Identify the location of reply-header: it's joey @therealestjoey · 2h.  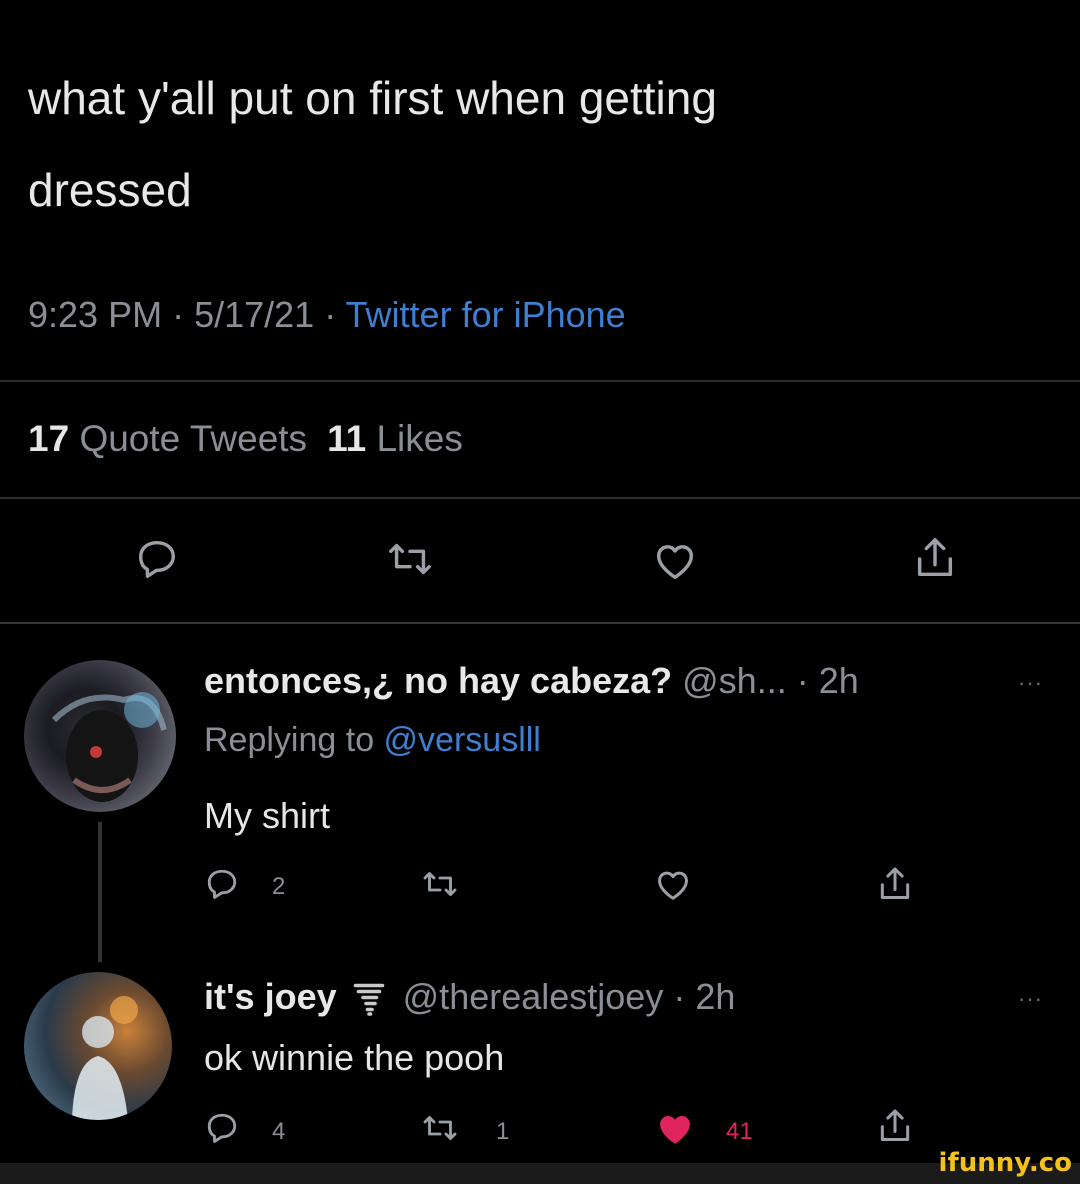
(469, 997).